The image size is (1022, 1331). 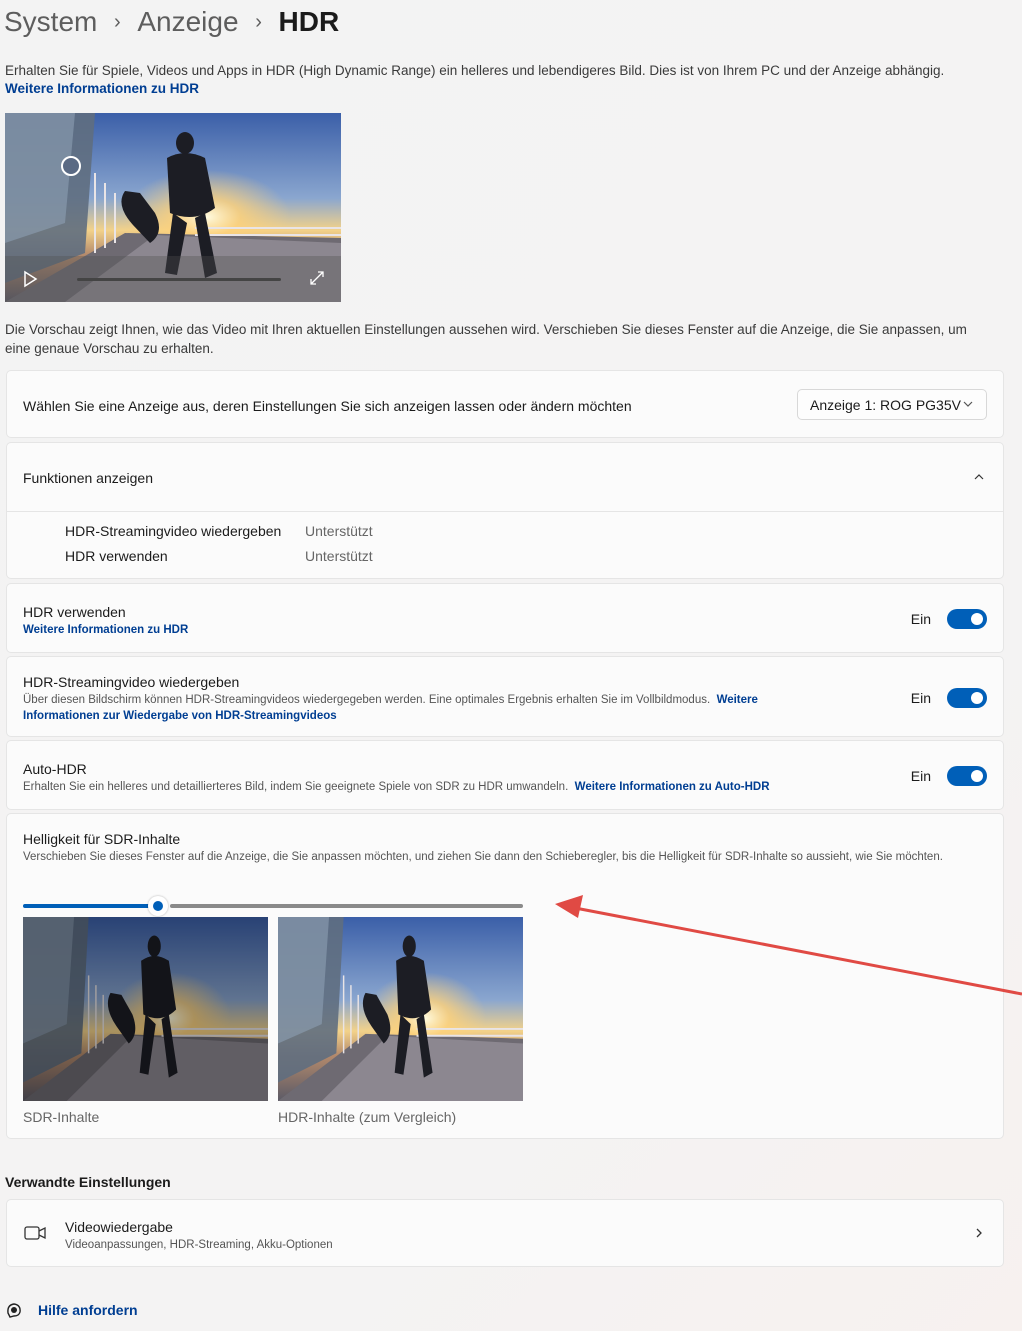 I want to click on features-title: Funktionen anzeigen, so click(x=88, y=478).